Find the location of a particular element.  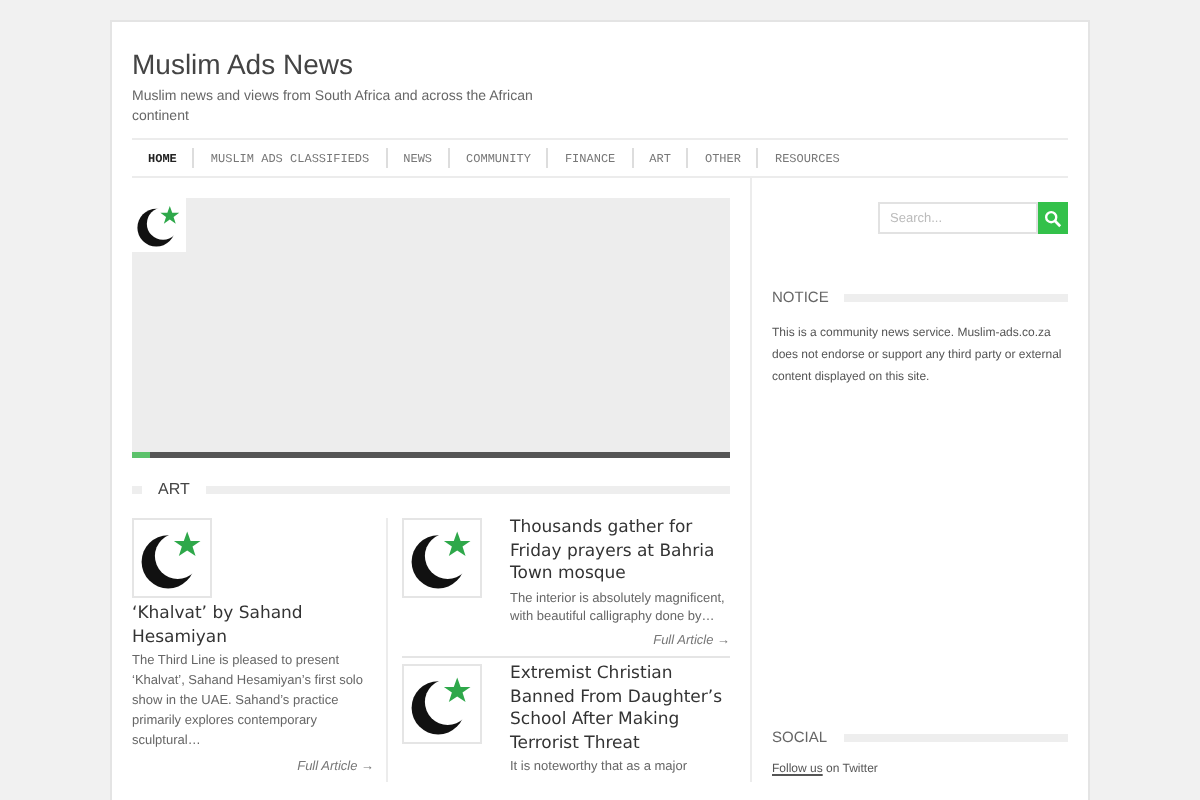

article-title: ‘Khalvat’ by Sahand Hesamiyan is located at coordinates (253, 626).